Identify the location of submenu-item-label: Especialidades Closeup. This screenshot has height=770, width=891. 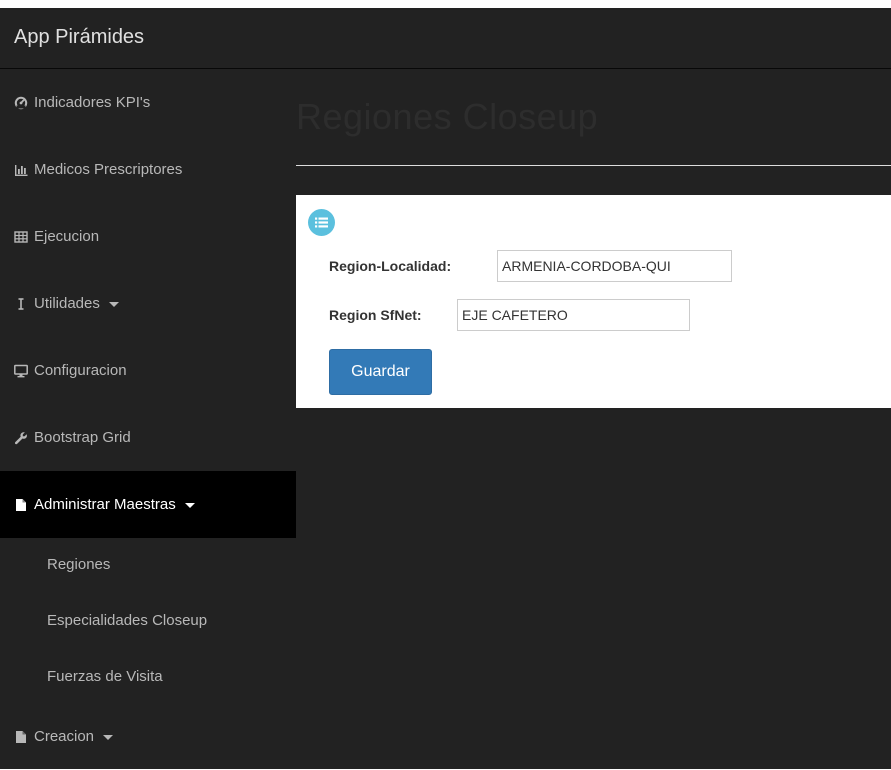
(127, 620).